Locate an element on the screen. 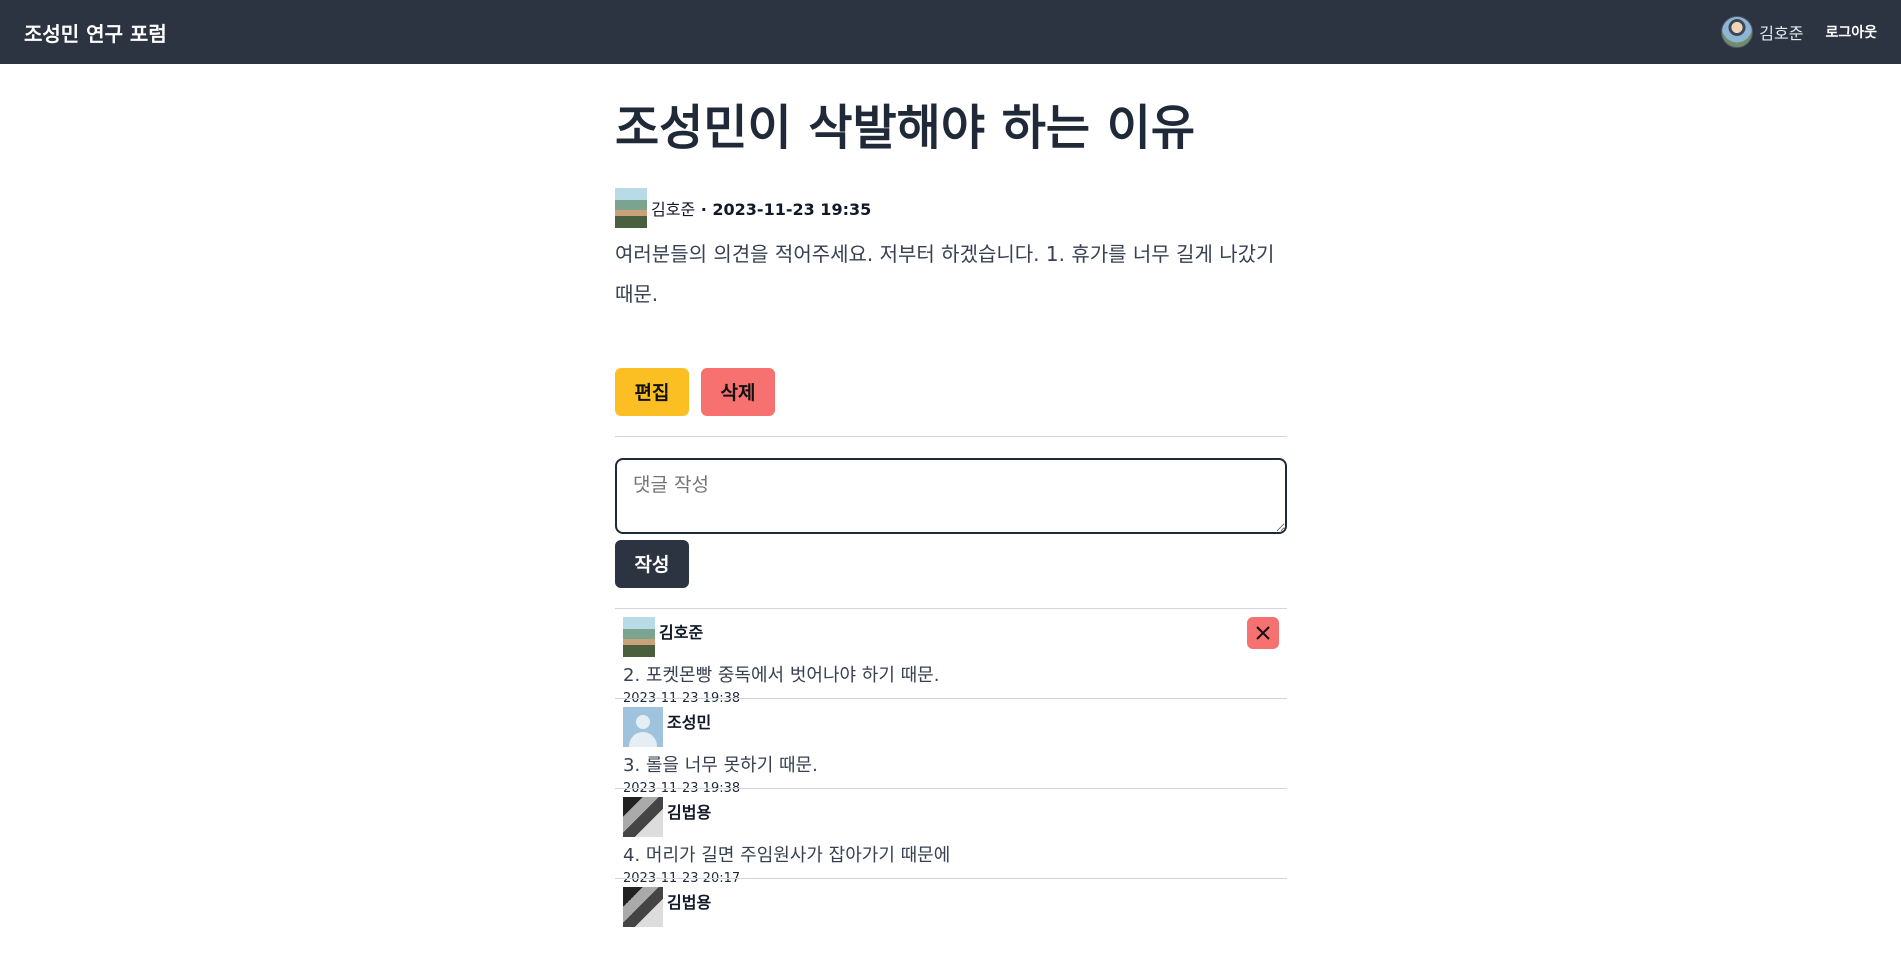 The image size is (1901, 968). post-title: 조성민이 삭발해야 하는 이유 is located at coordinates (905, 128).